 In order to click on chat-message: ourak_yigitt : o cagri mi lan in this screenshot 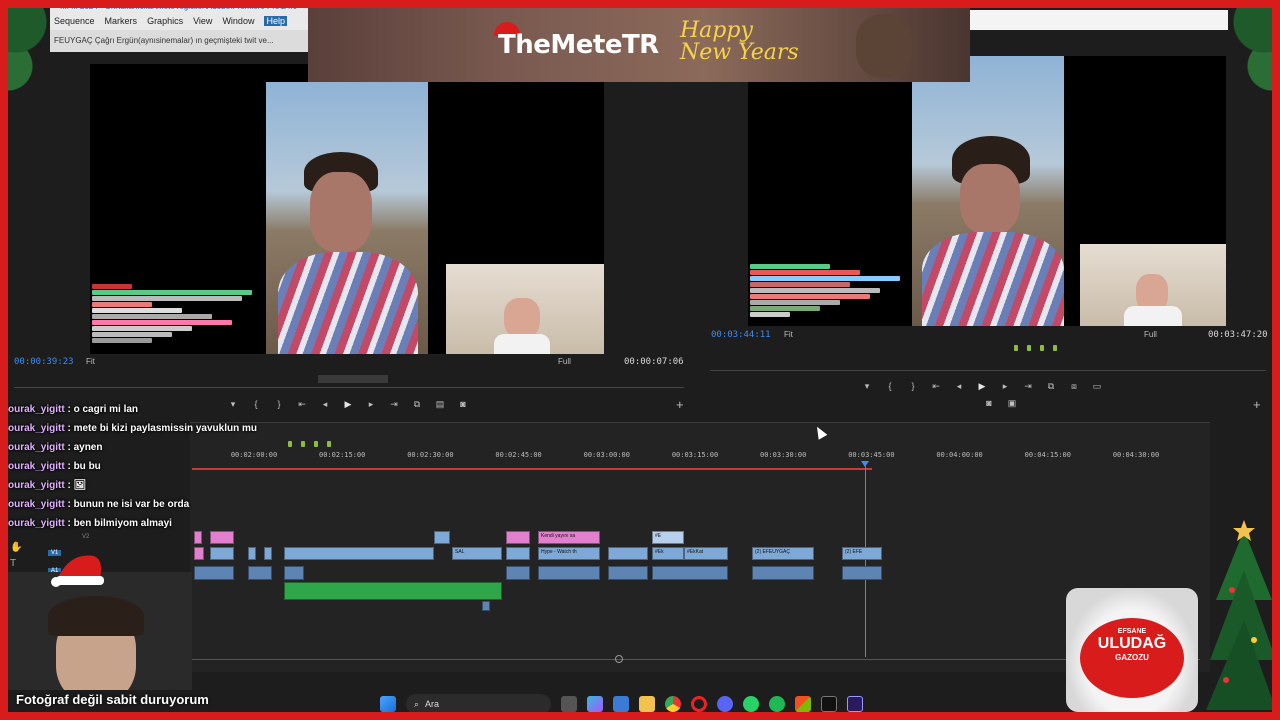, I will do `click(148, 413)`.